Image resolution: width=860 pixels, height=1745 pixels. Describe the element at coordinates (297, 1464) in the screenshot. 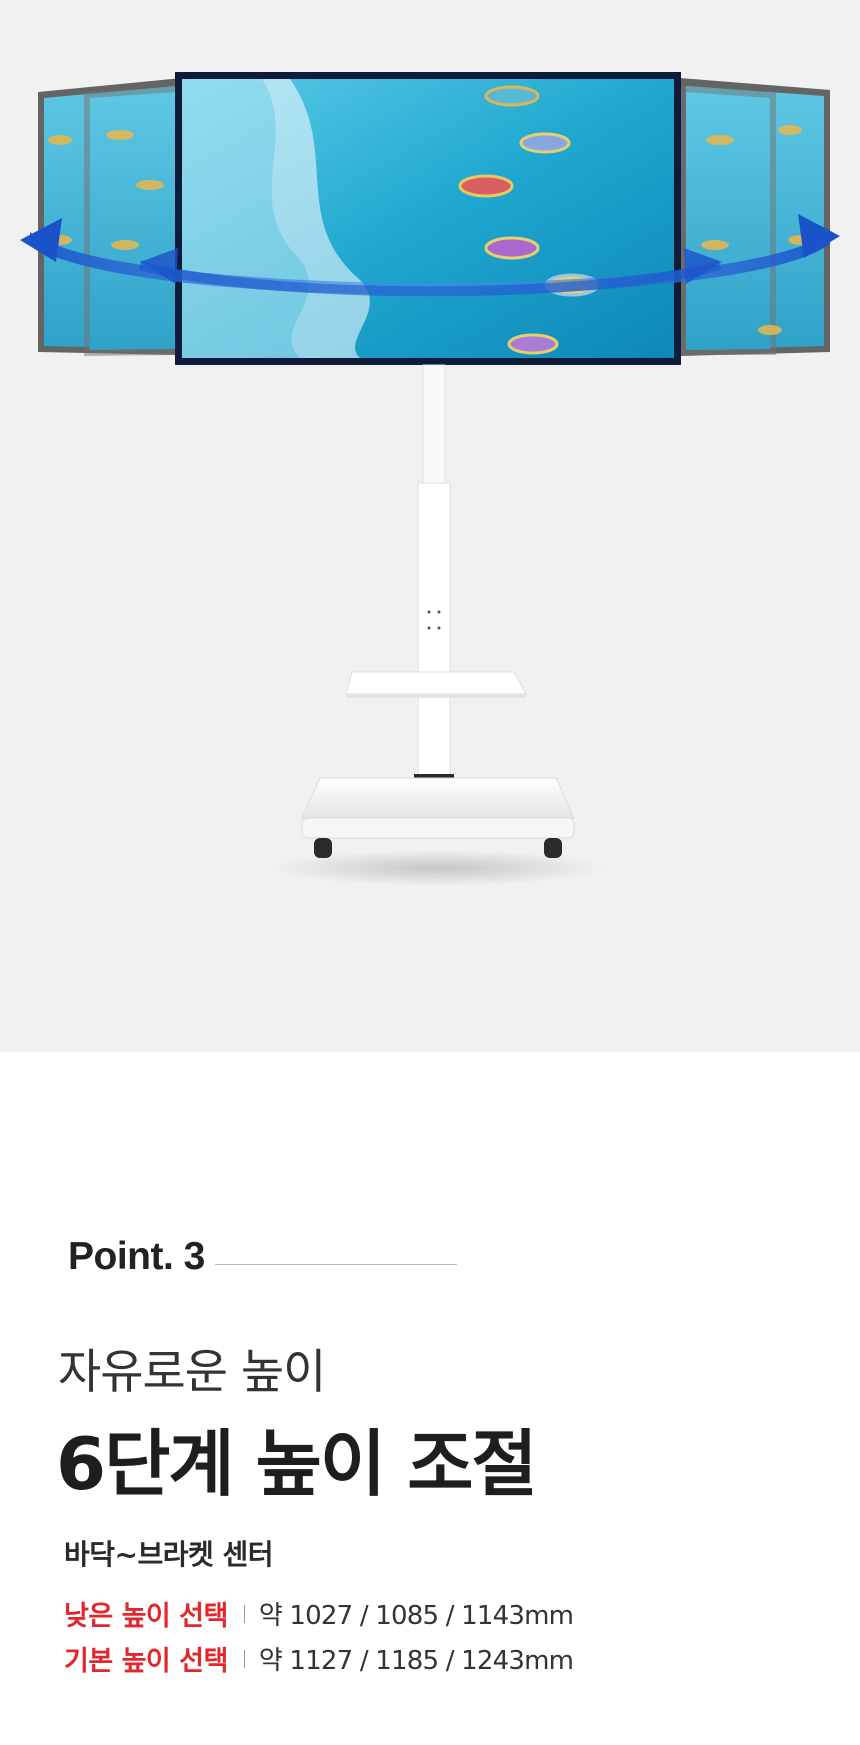

I see `headline-title: 6단계 높이 조절` at that location.